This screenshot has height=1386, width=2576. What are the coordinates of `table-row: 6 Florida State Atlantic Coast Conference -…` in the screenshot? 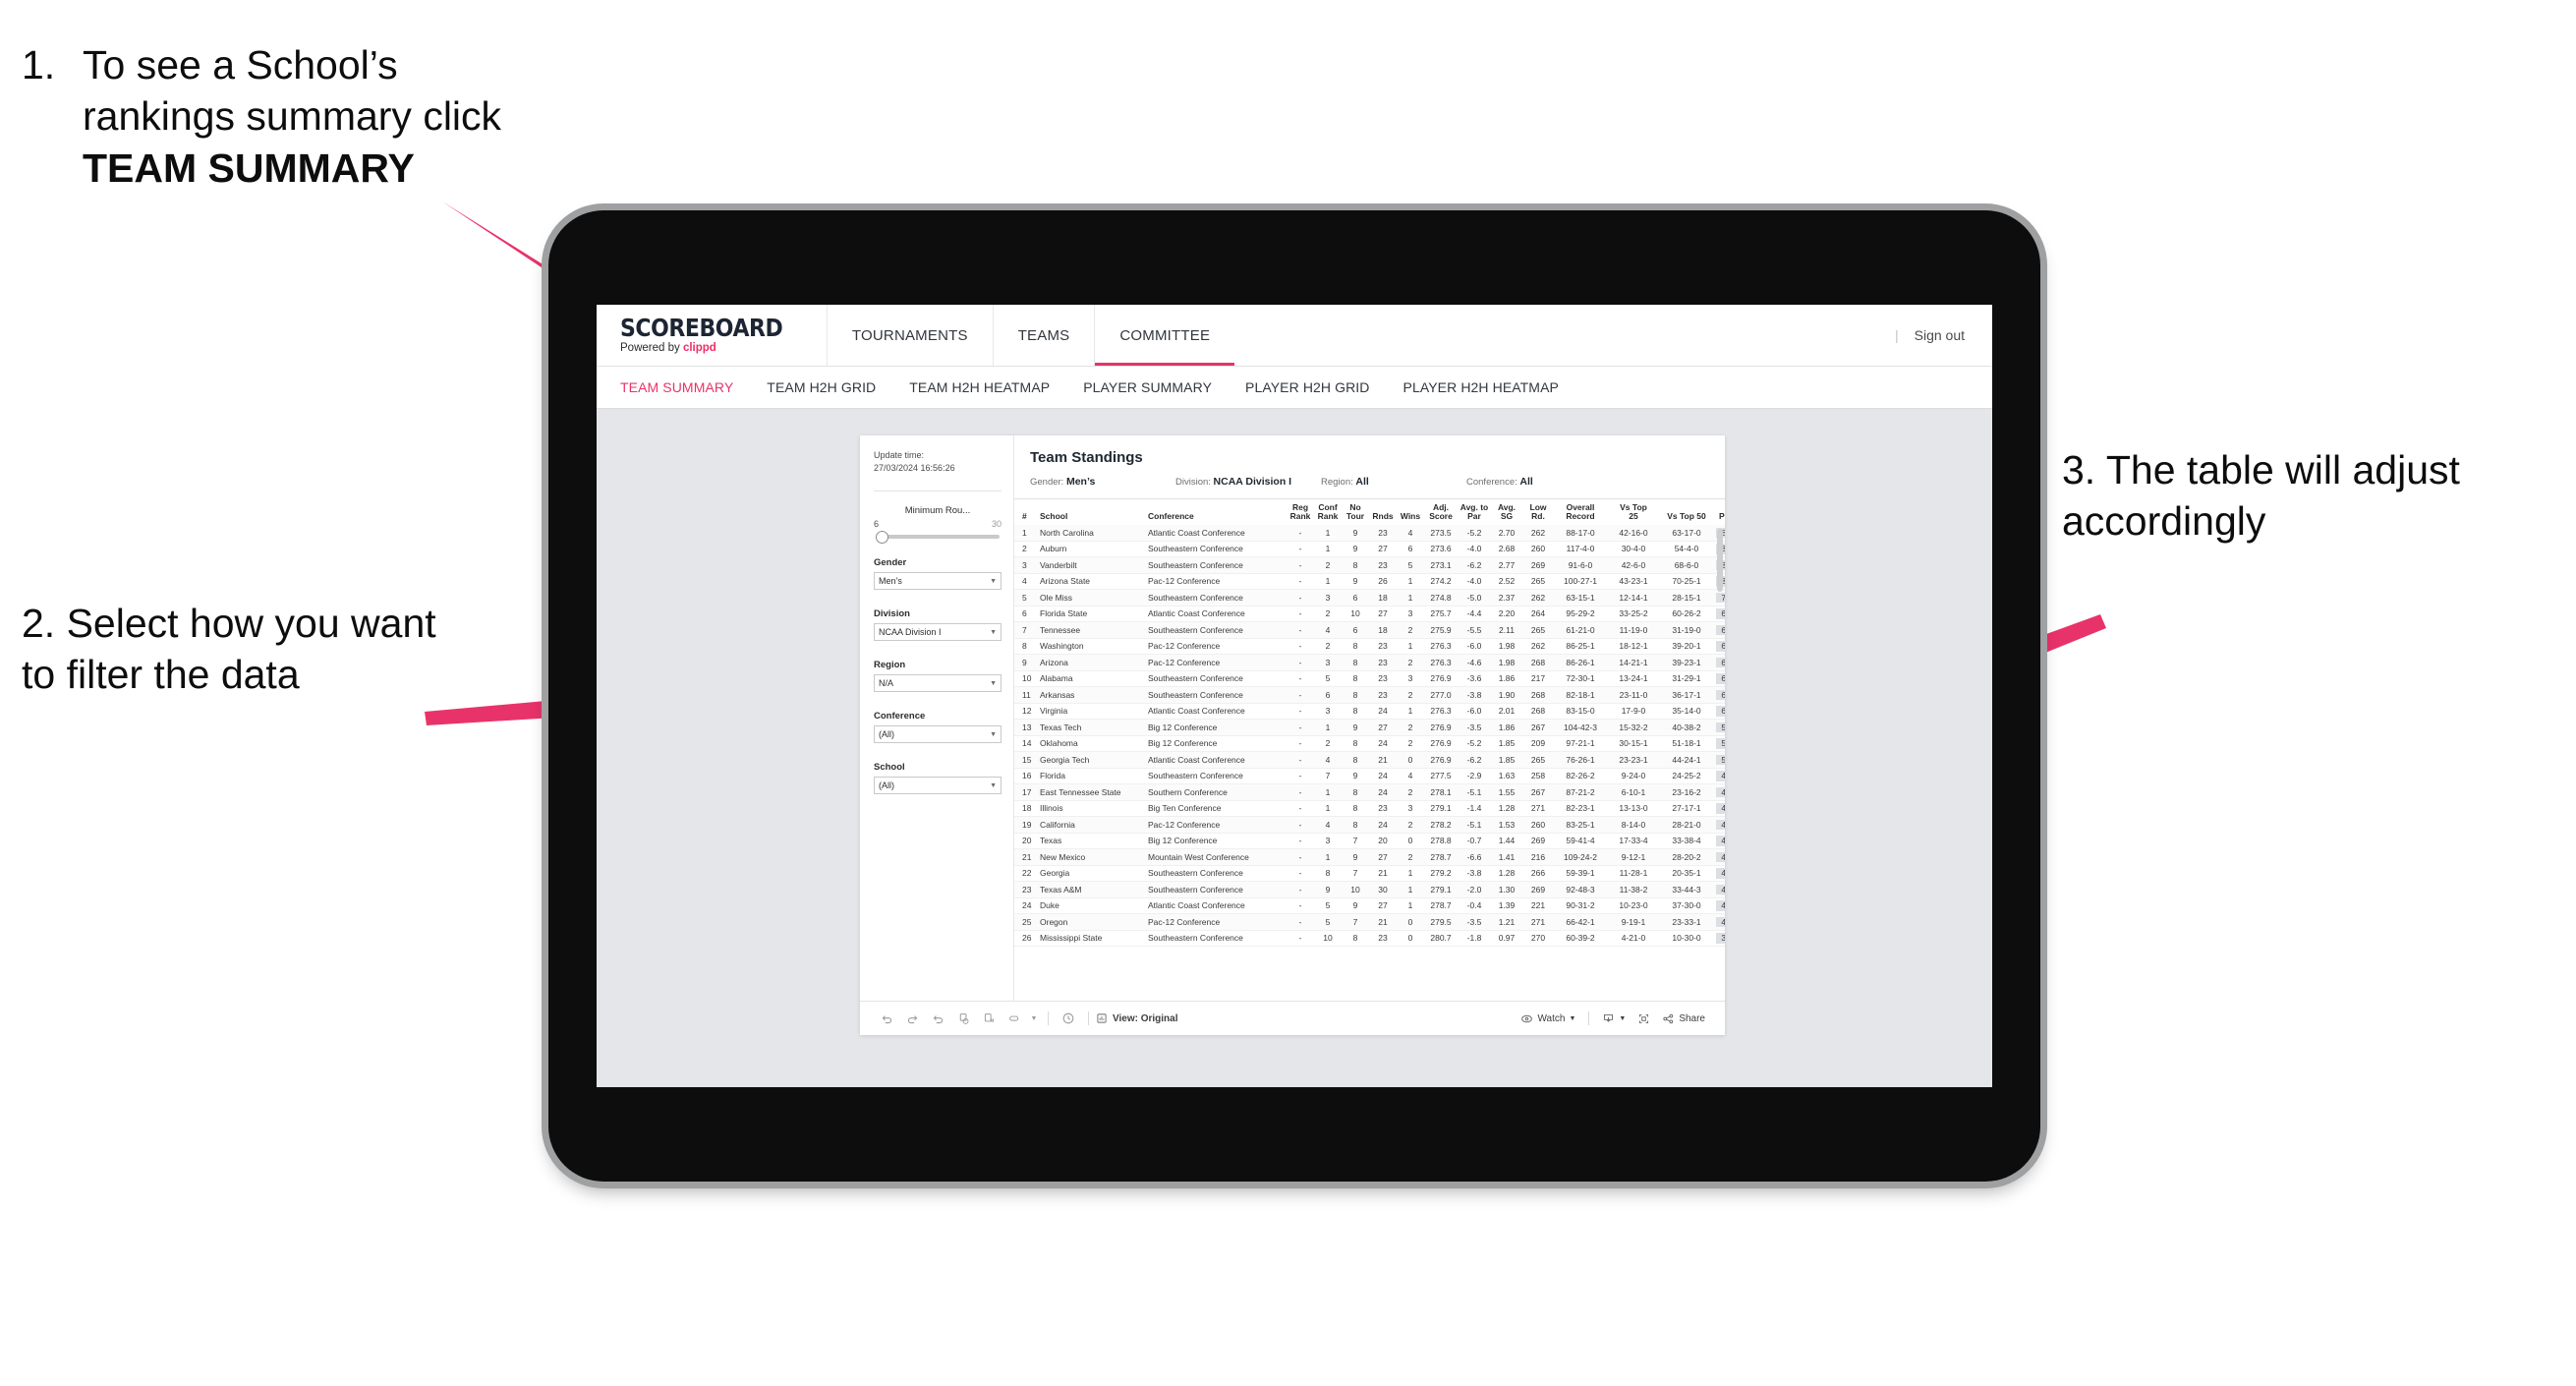 It's located at (1369, 614).